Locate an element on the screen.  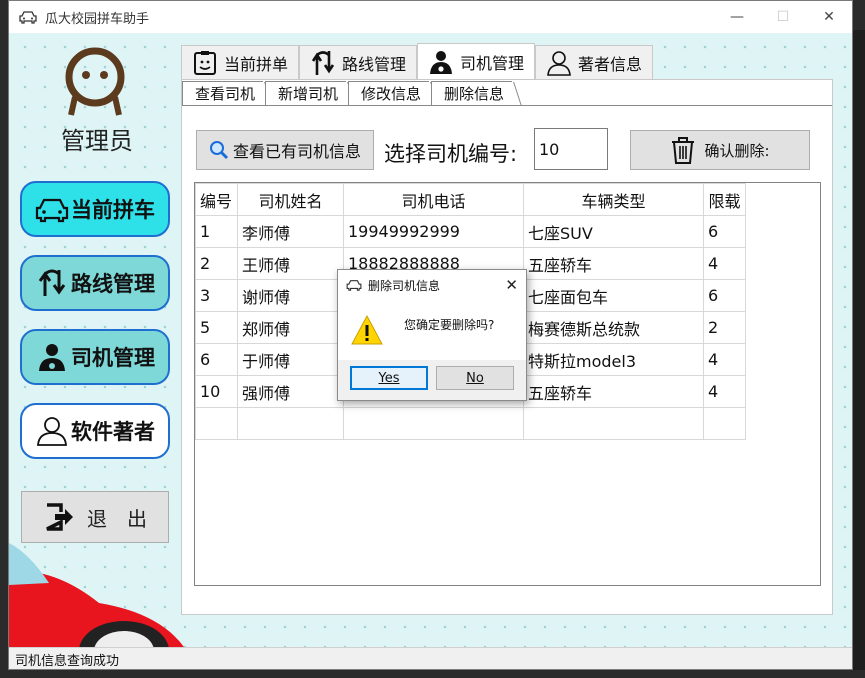
view-drivers-button: 查看已有司机信息 is located at coordinates (285, 150).